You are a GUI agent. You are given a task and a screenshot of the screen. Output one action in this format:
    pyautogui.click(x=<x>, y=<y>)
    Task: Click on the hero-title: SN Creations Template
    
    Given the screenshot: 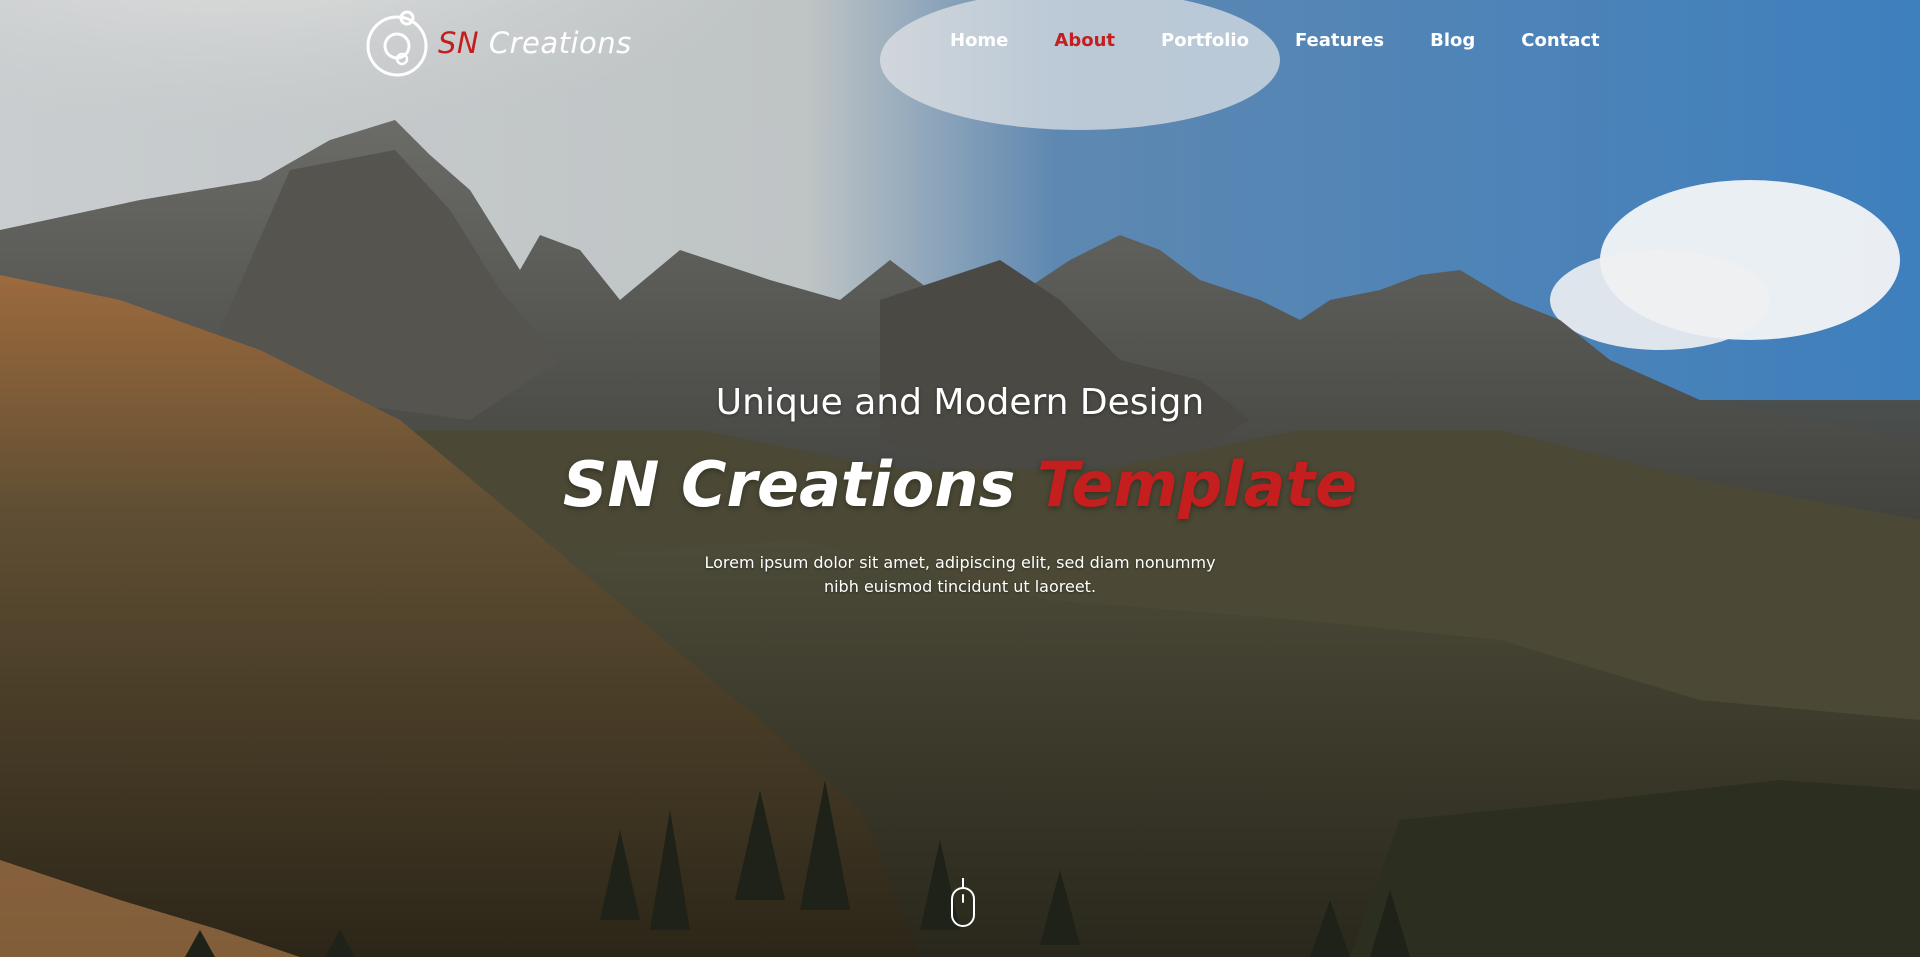 What is the action you would take?
    pyautogui.click(x=960, y=484)
    